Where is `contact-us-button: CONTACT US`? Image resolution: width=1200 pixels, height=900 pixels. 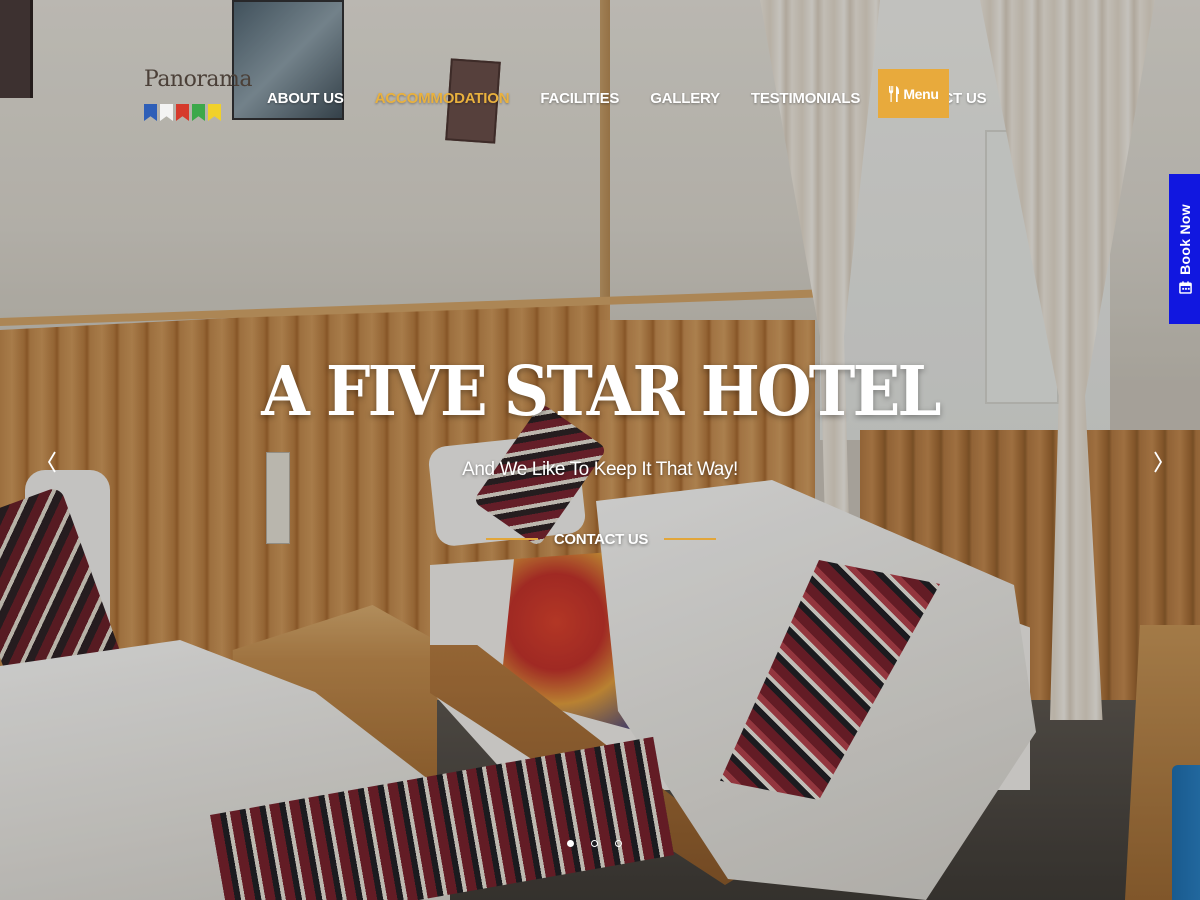 contact-us-button: CONTACT US is located at coordinates (601, 539).